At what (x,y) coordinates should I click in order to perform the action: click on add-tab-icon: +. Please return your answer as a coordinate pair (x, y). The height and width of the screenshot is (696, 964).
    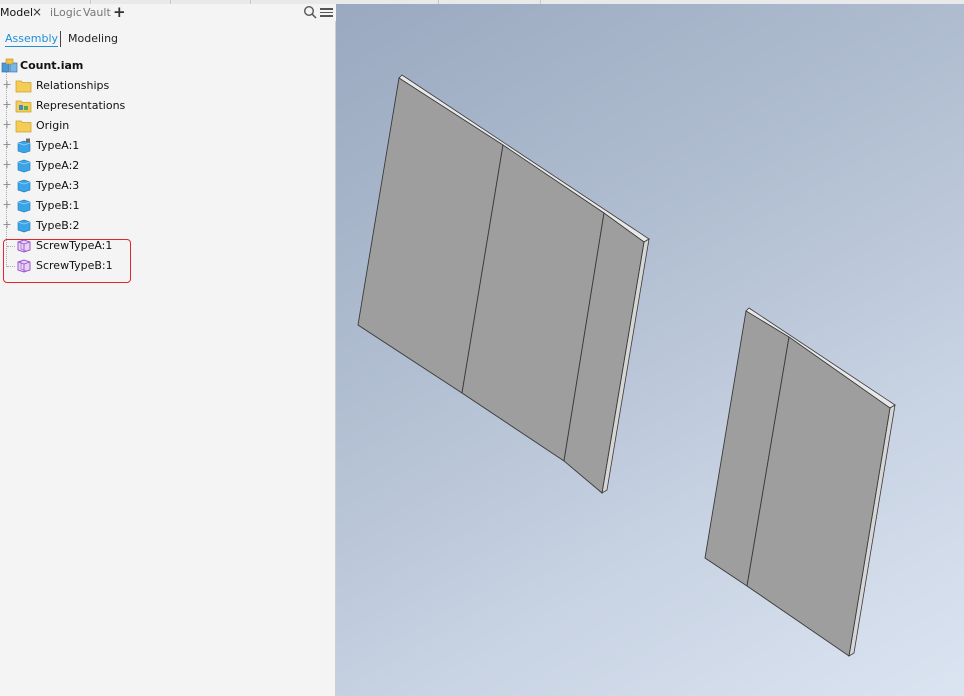
    Looking at the image, I should click on (119, 12).